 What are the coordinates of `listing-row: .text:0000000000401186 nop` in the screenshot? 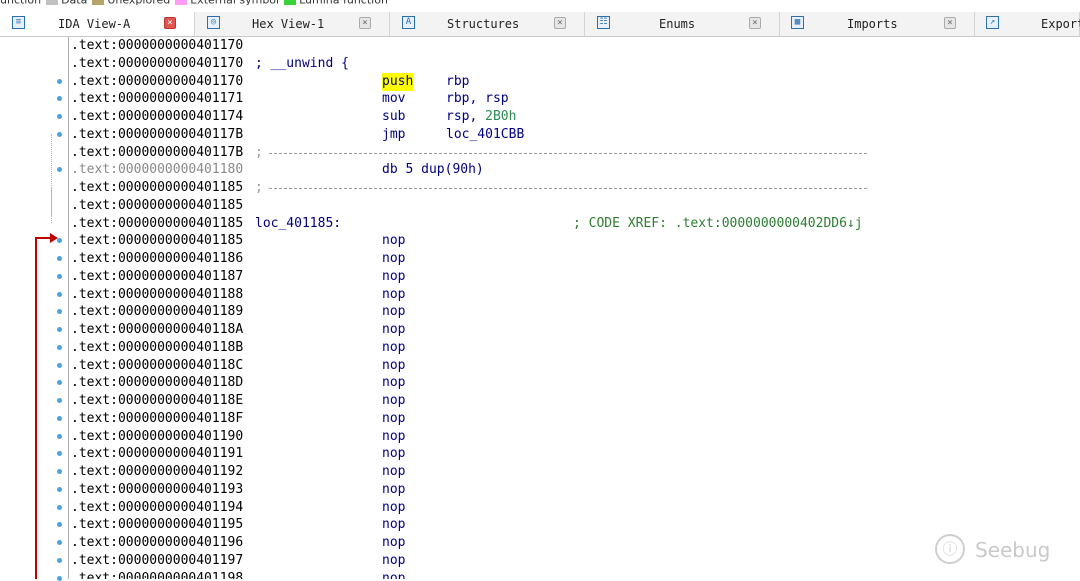 It's located at (574, 259).